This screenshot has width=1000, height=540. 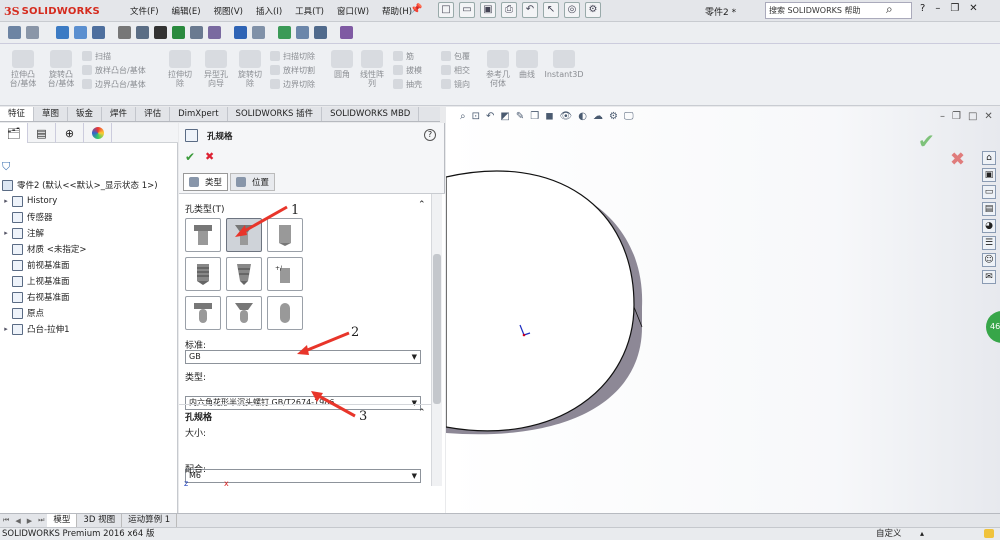 What do you see at coordinates (490, 116) in the screenshot?
I see `previous-view-icon: ↶` at bounding box center [490, 116].